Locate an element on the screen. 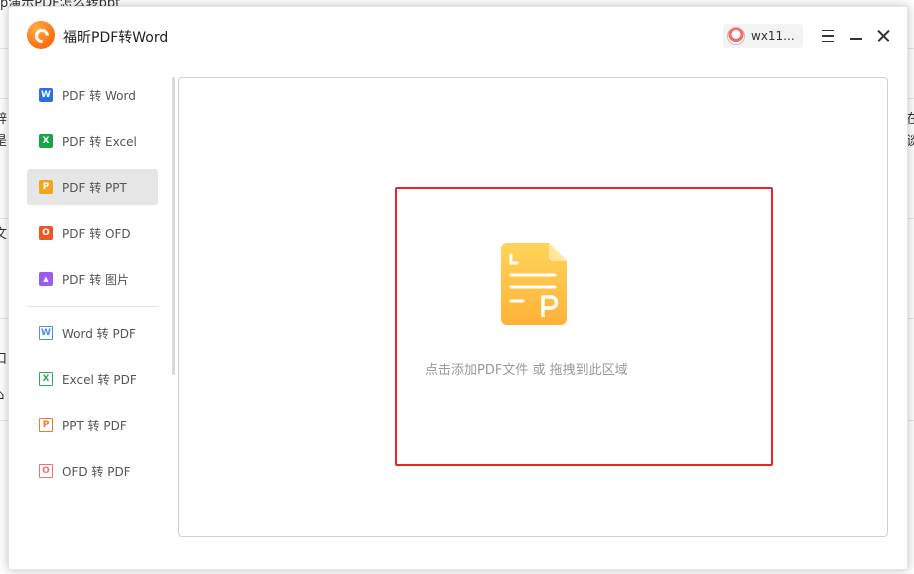  excel-icon: X is located at coordinates (46, 141).